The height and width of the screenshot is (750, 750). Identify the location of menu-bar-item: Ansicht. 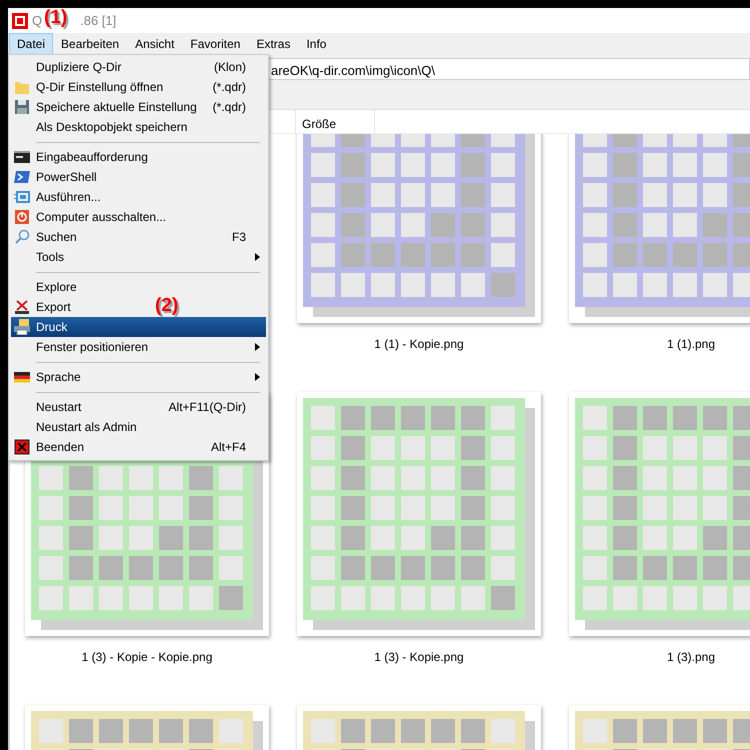
(154, 44).